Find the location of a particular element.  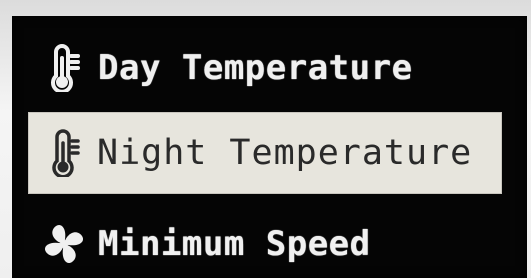

menu-item-label: Day Temperature is located at coordinates (255, 68).